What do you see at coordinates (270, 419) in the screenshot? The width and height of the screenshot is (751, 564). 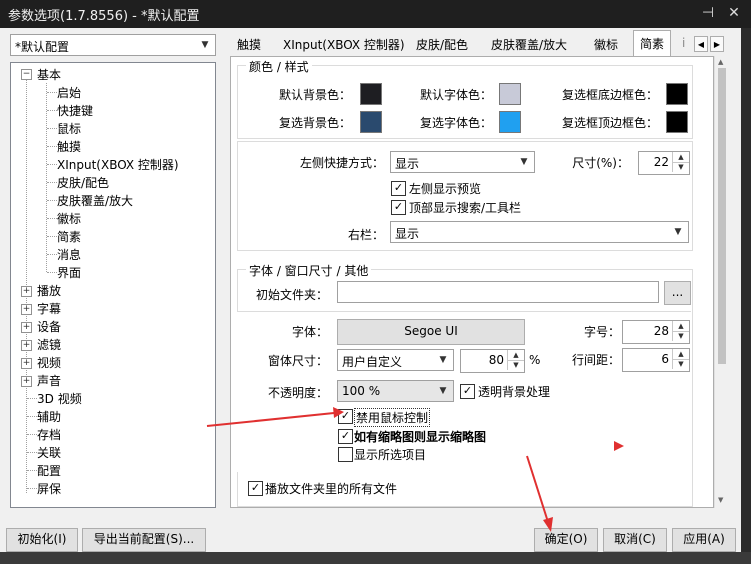 I see `annotation-arrow-mouse` at bounding box center [270, 419].